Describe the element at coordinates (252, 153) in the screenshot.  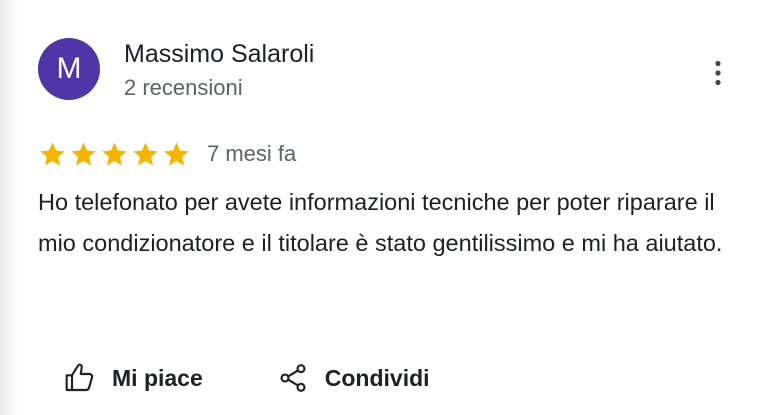
I see `review-date: 7 mesi fa` at that location.